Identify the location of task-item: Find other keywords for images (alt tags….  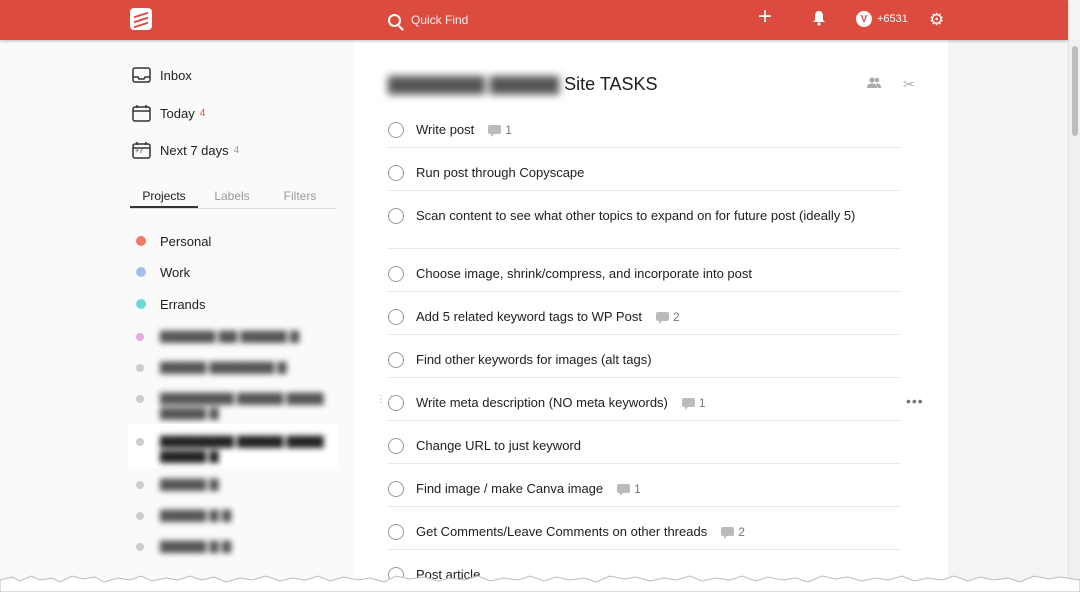
(644, 361).